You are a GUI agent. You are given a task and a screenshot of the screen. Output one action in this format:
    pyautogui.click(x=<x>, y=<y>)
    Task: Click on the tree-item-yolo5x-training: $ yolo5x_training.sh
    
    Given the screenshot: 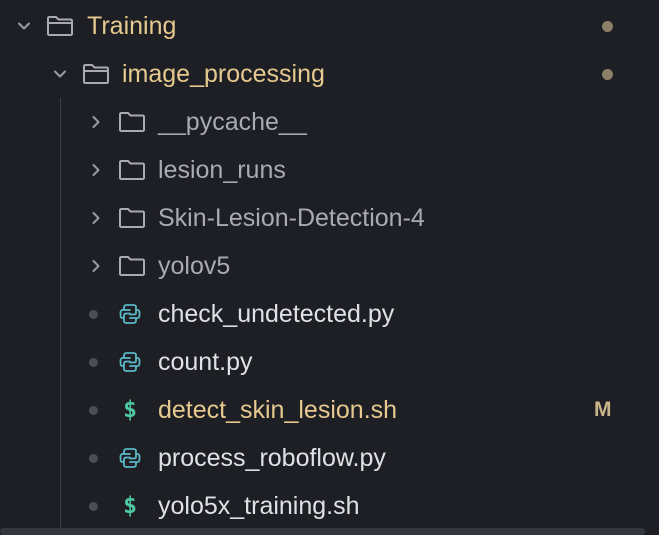 What is the action you would take?
    pyautogui.click(x=329, y=506)
    